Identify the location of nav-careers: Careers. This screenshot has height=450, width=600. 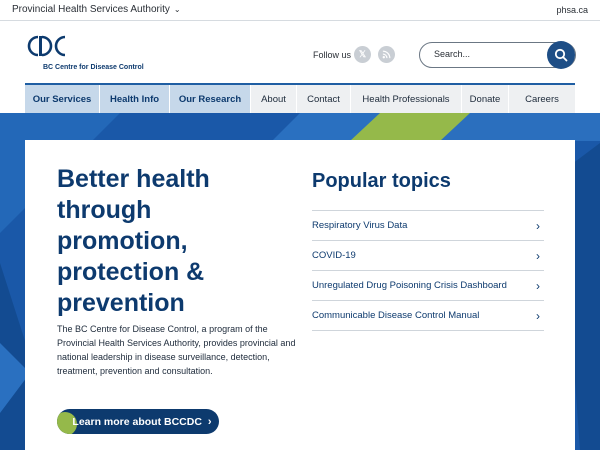
(542, 99).